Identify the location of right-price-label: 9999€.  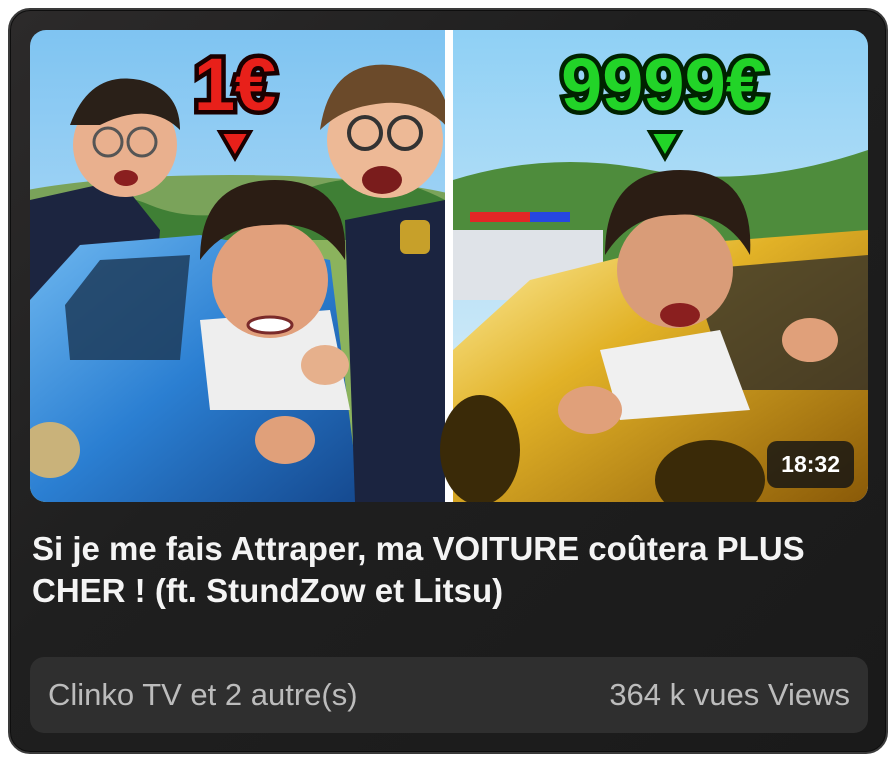
(664, 84).